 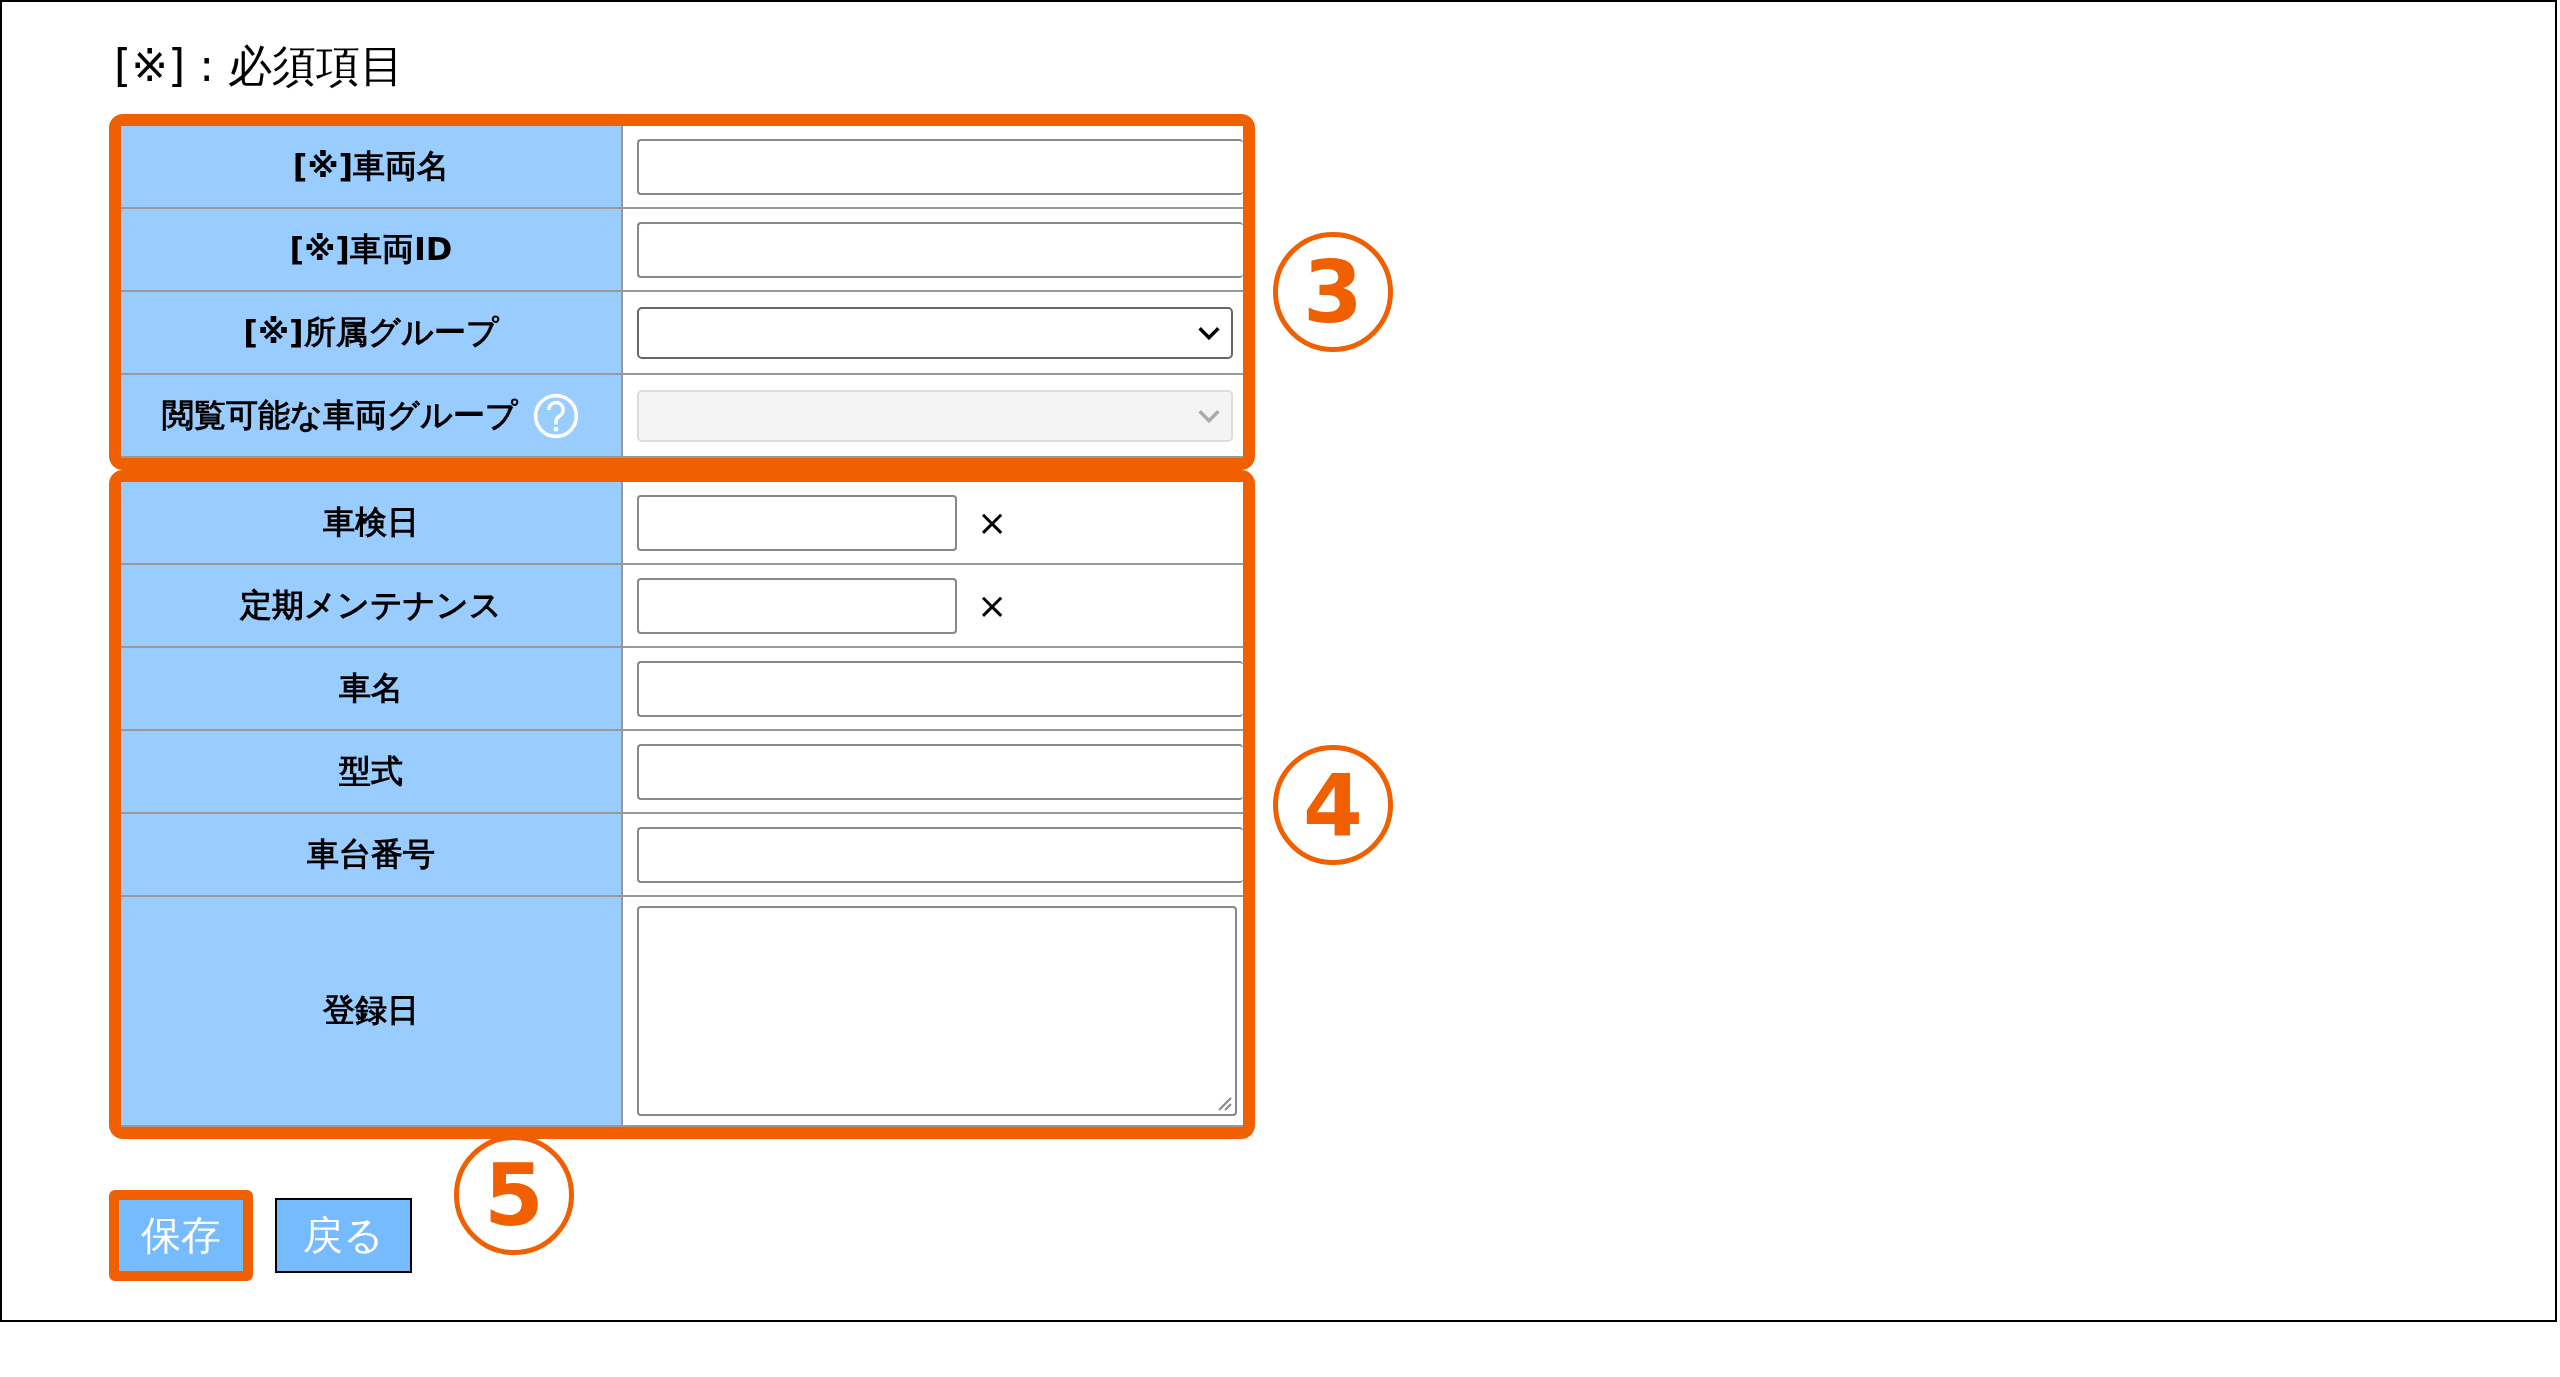 I want to click on field-label: 車台番号, so click(x=372, y=854).